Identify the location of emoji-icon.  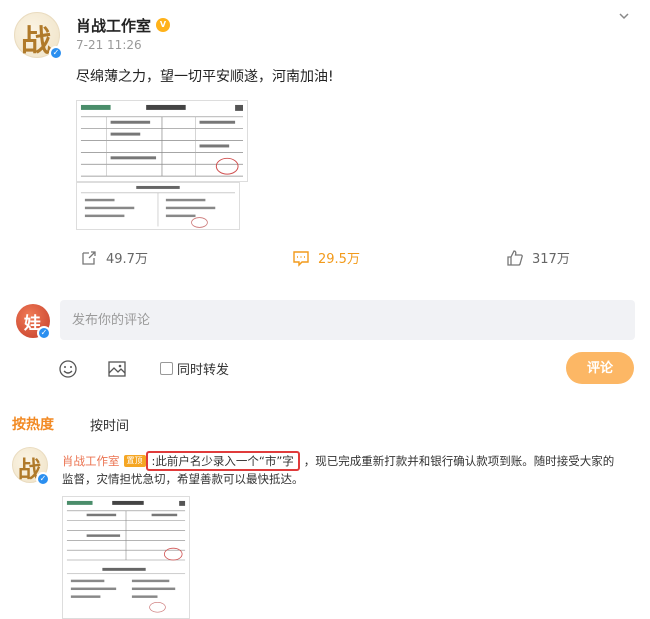
(68, 369).